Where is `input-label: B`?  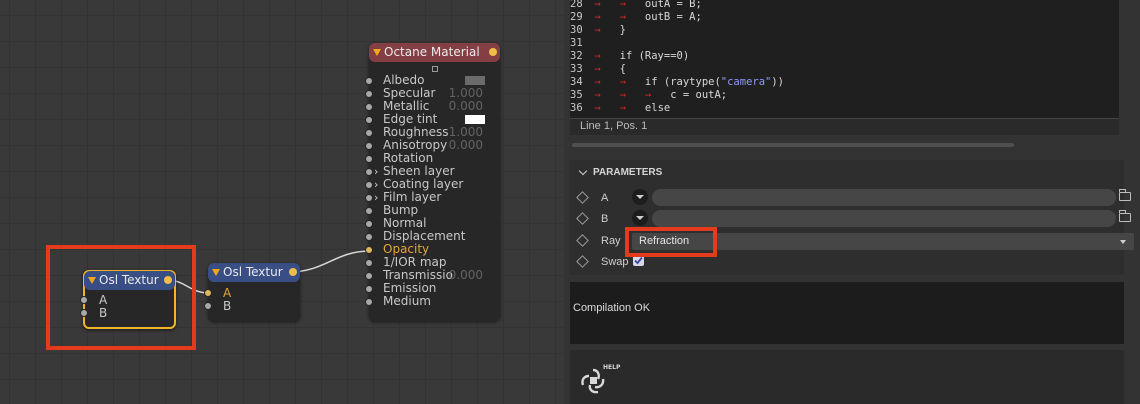
input-label: B is located at coordinates (227, 306).